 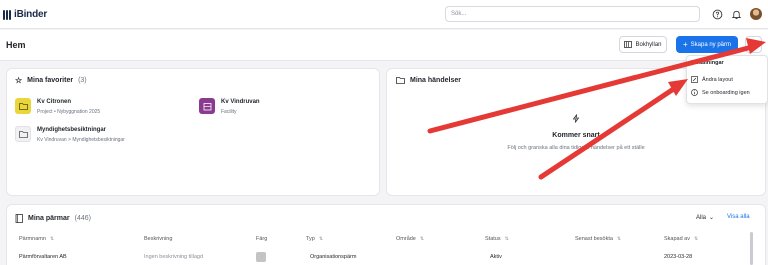 I want to click on page-header: Hem Bokhyllan + Skapa ny pärm ⋮, so click(x=384, y=45).